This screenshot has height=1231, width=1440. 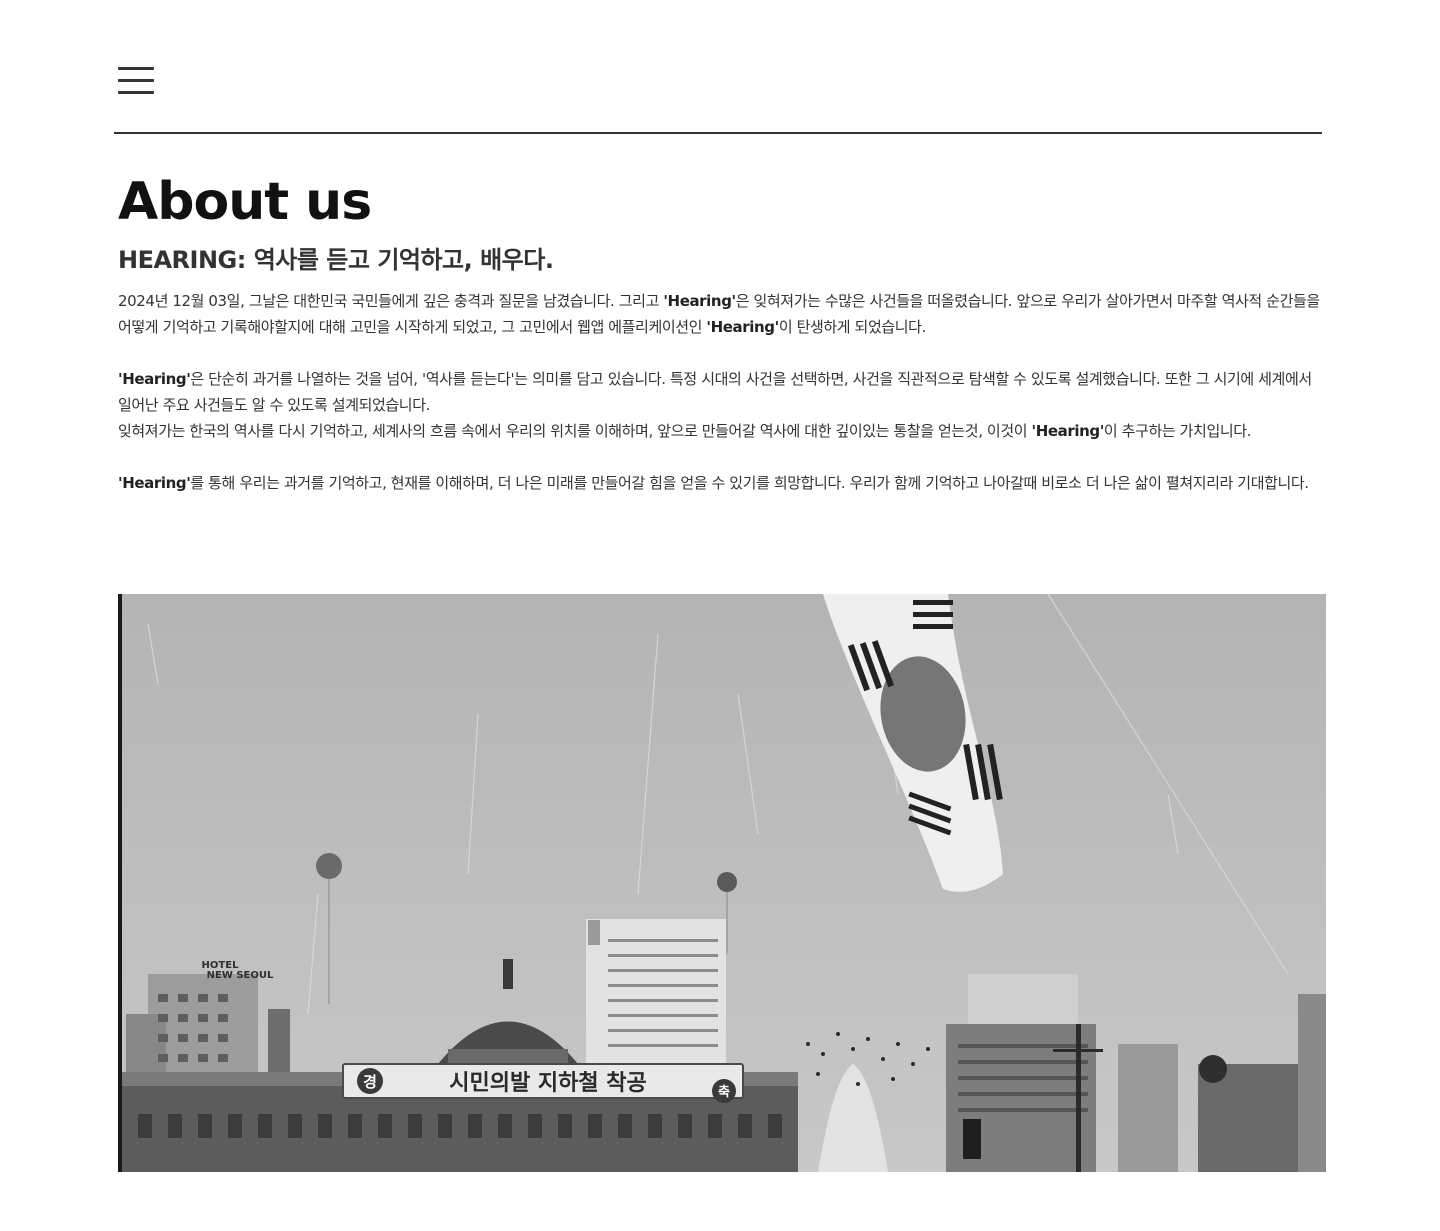 What do you see at coordinates (136, 92) in the screenshot?
I see `menu-bar-bottom` at bounding box center [136, 92].